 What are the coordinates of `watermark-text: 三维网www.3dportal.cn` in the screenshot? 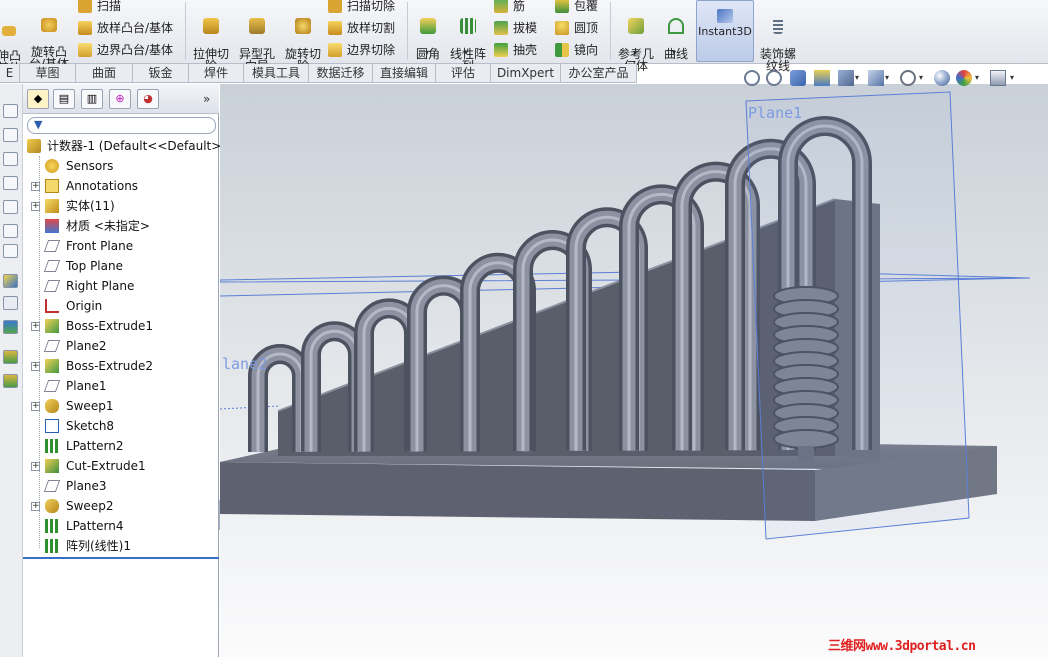 It's located at (902, 646).